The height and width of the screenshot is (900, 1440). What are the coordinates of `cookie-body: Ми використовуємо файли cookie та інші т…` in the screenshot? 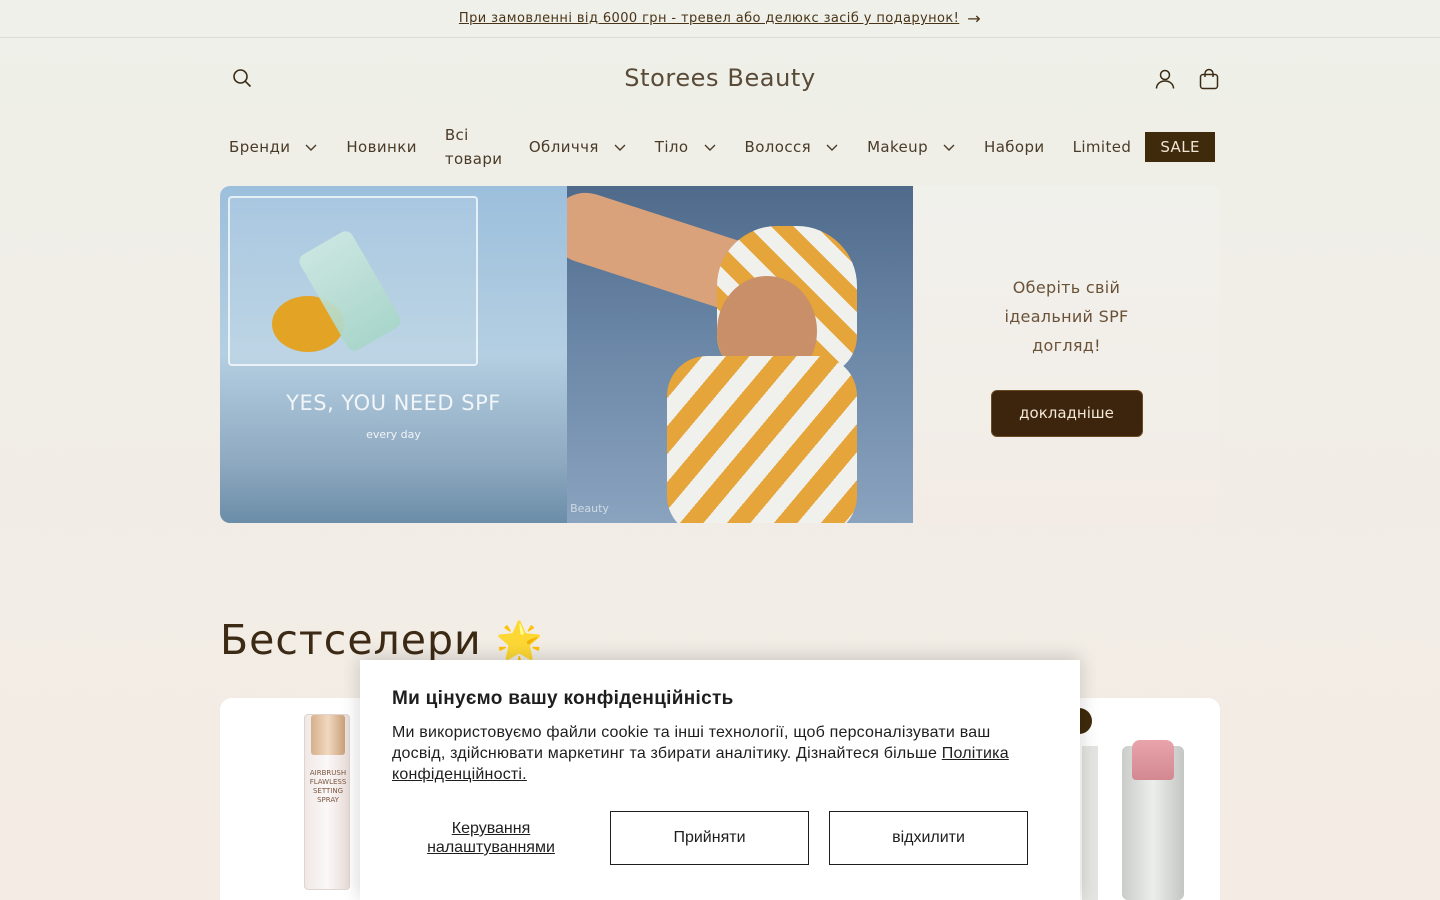 It's located at (720, 753).